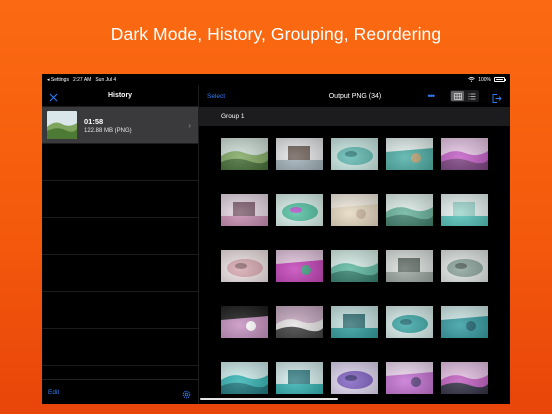 The height and width of the screenshot is (414, 552). Describe the element at coordinates (108, 130) in the screenshot. I see `history-item-size: 122.88 MB (PNG)` at that location.